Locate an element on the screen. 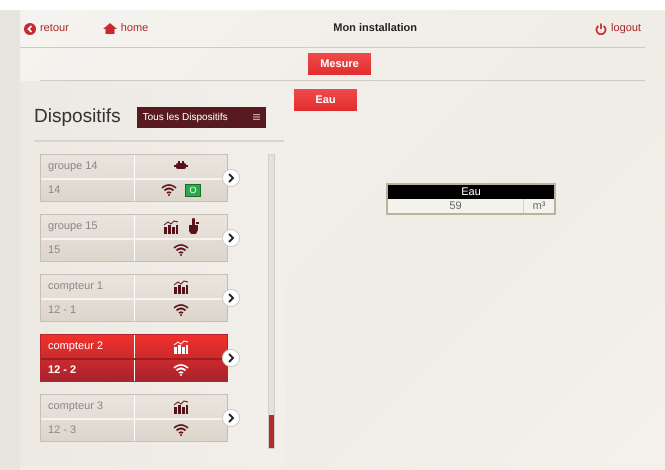 The height and width of the screenshot is (470, 665). plug-icon is located at coordinates (181, 166).